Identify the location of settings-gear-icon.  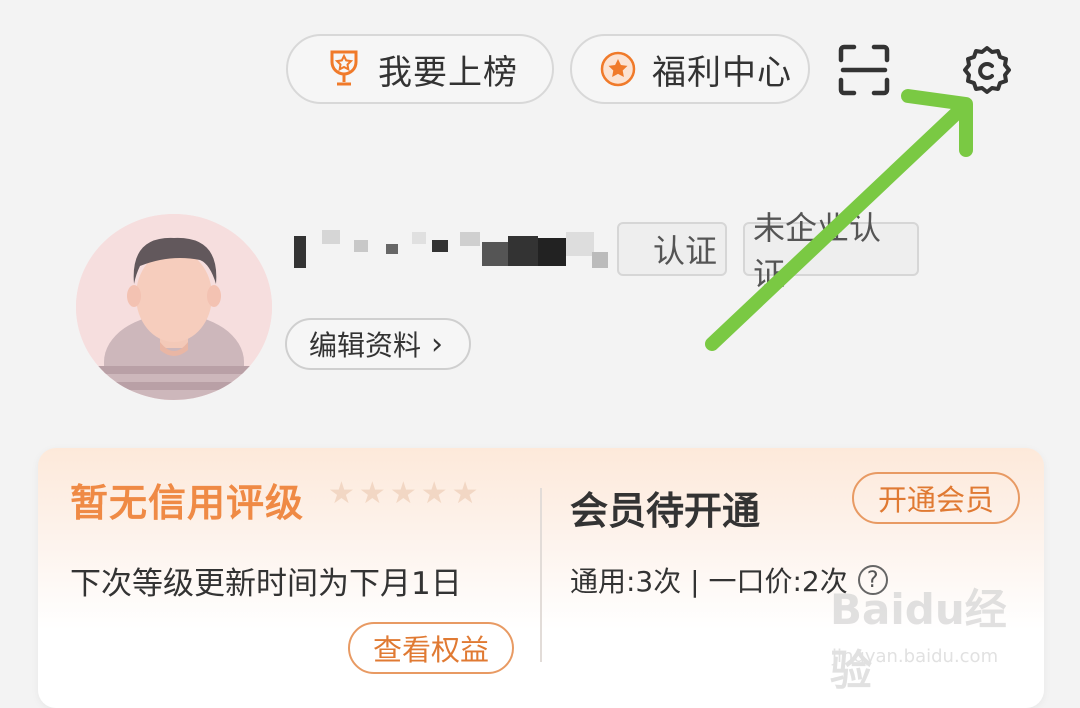
(987, 71).